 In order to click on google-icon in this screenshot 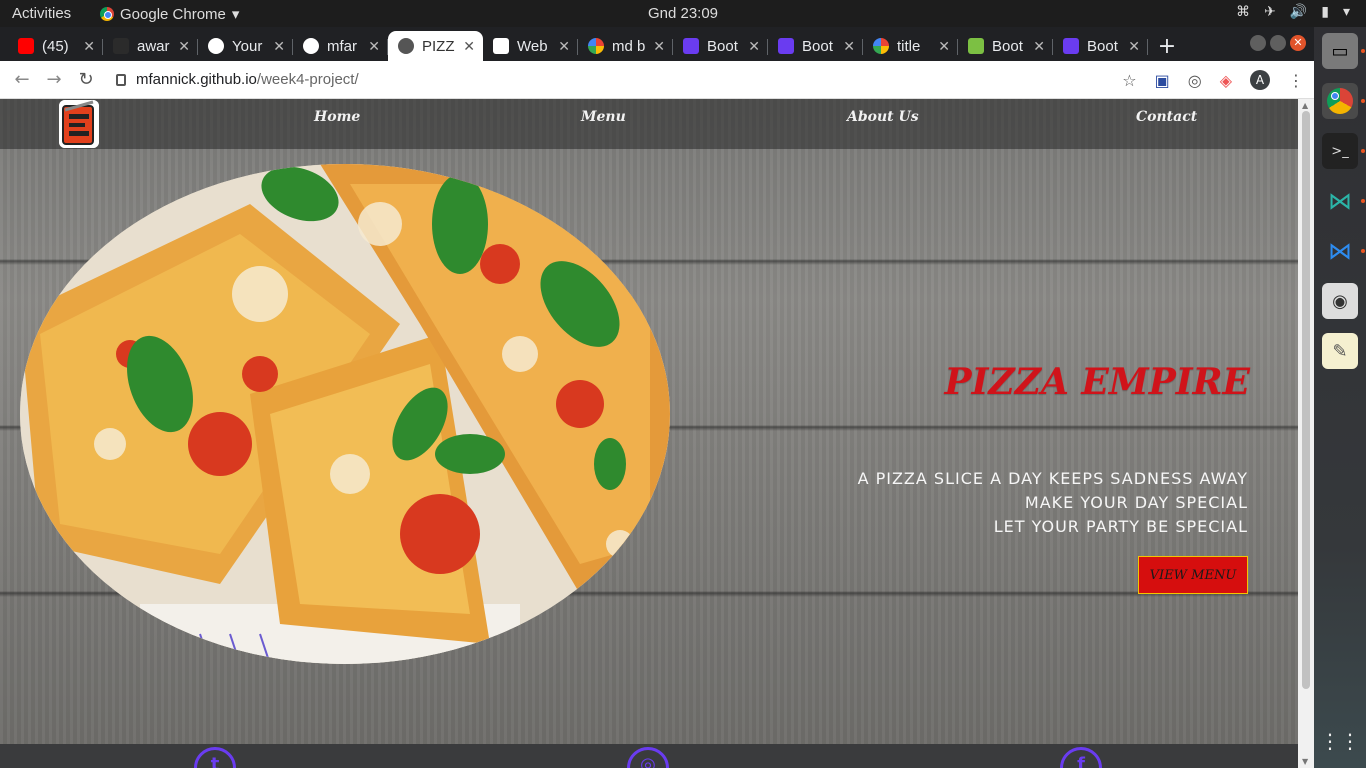, I will do `click(881, 46)`.